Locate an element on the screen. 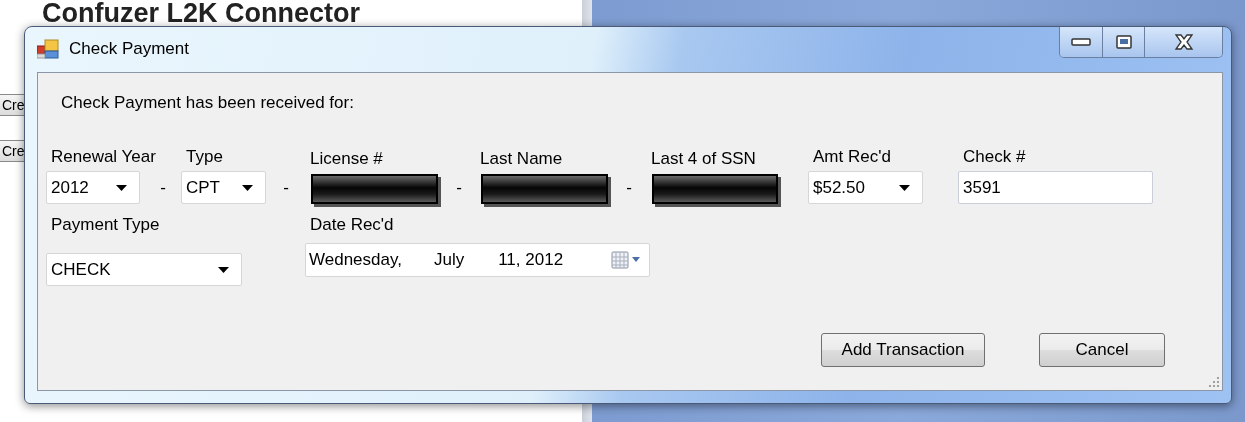 The image size is (1245, 422). field-label: Last Name is located at coordinates (521, 159).